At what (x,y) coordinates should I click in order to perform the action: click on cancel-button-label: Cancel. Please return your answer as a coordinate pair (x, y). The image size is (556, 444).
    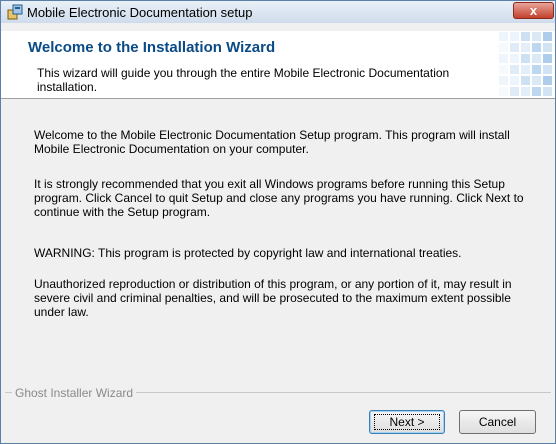
    Looking at the image, I should click on (497, 422).